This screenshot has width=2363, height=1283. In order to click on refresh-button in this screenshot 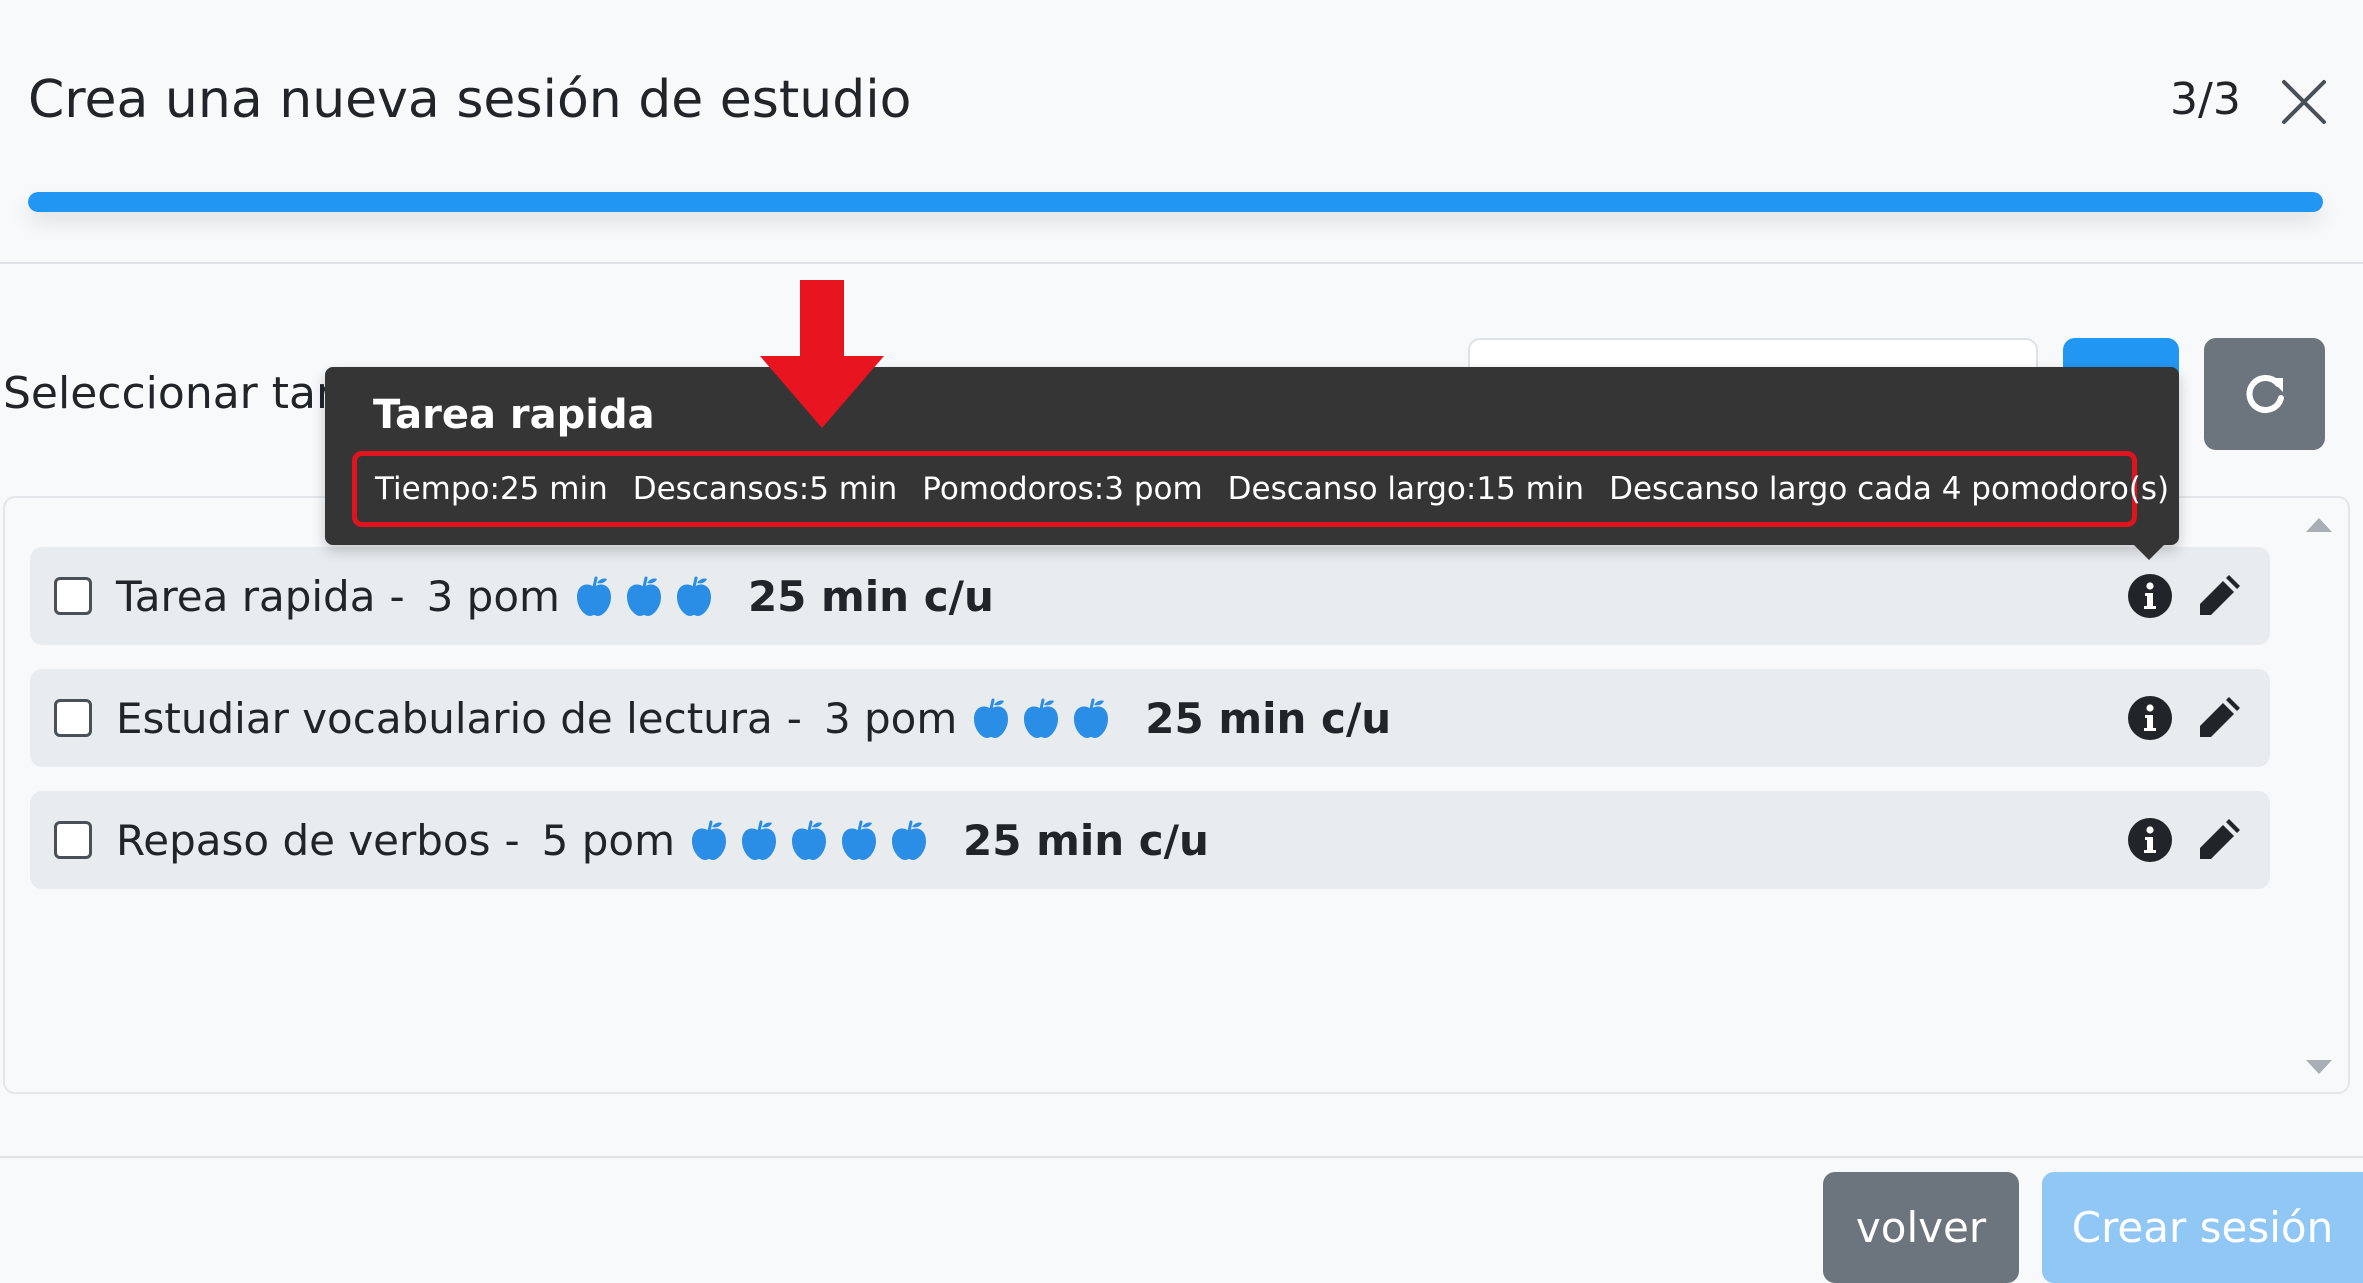, I will do `click(2264, 394)`.